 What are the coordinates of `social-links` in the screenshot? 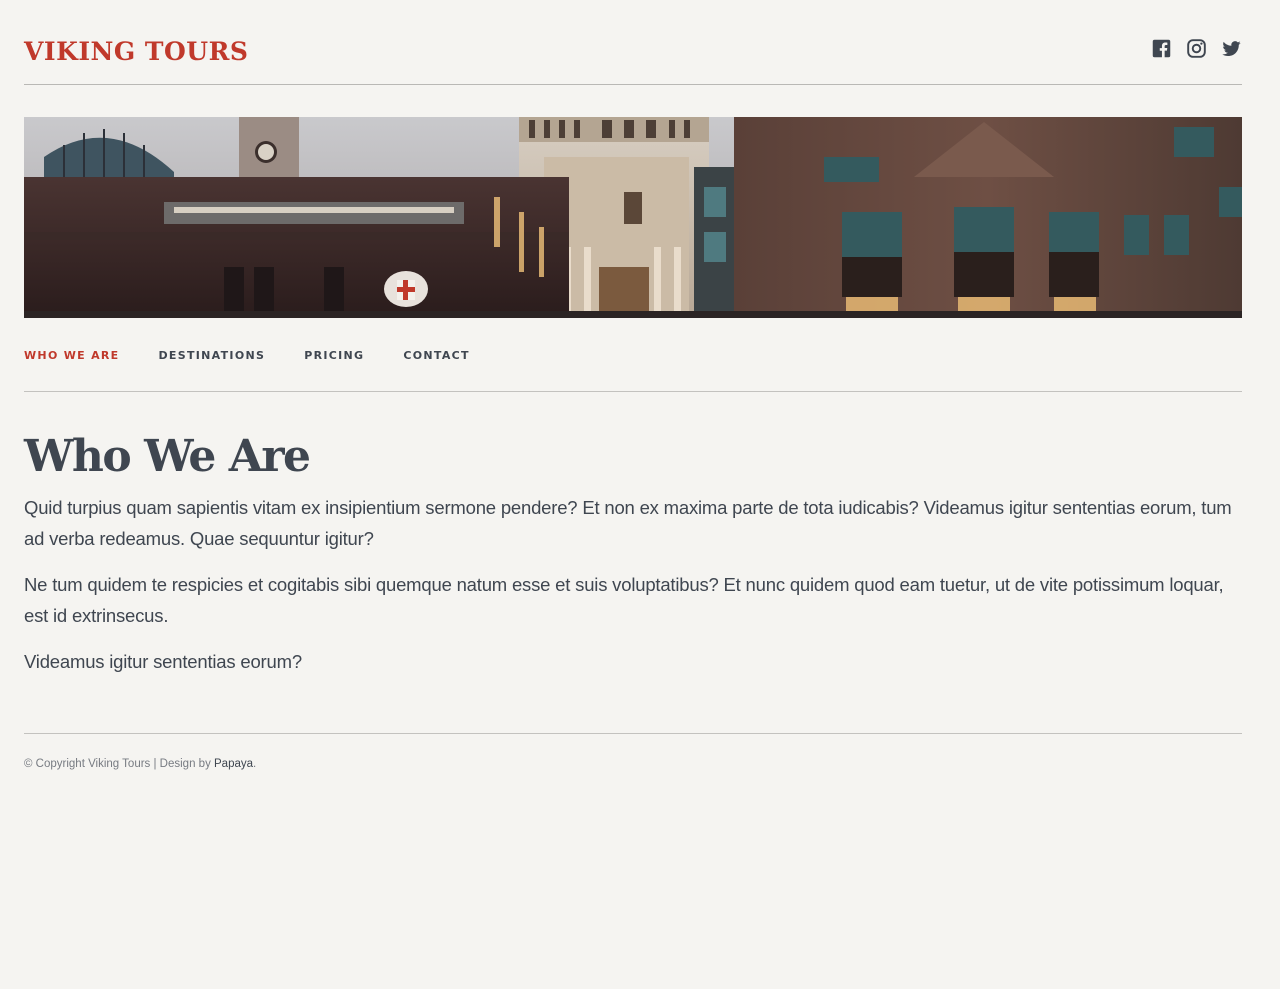 It's located at (1196, 48).